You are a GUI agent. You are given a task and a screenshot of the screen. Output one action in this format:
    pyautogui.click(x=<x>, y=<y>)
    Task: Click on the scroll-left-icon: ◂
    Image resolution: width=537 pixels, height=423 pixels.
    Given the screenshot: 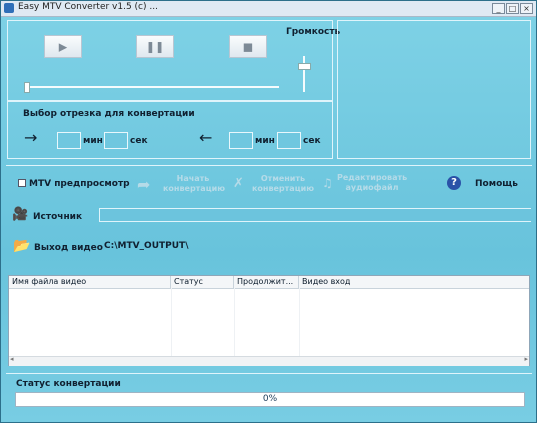 What is the action you would take?
    pyautogui.click(x=12, y=359)
    